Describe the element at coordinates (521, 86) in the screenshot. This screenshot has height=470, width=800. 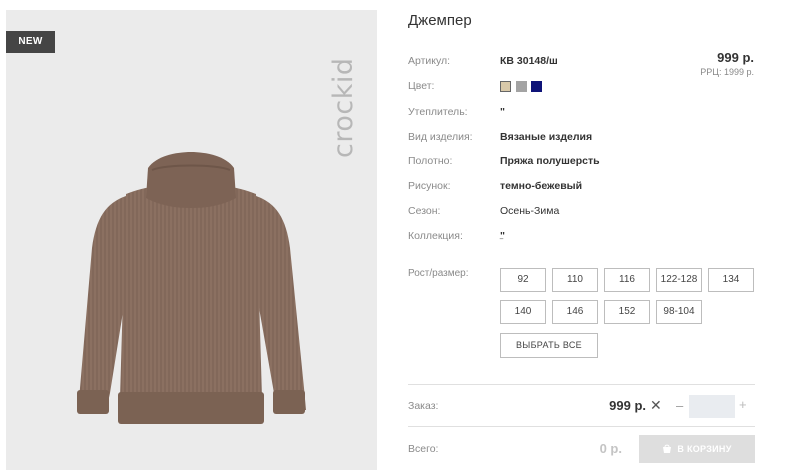
I see `color-swatch-grey` at that location.